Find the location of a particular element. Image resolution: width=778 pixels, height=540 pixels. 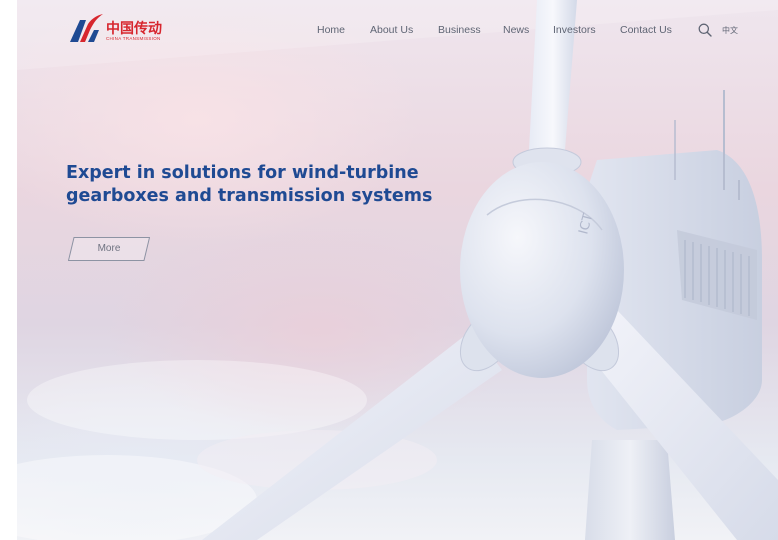

search-icon is located at coordinates (705, 30).